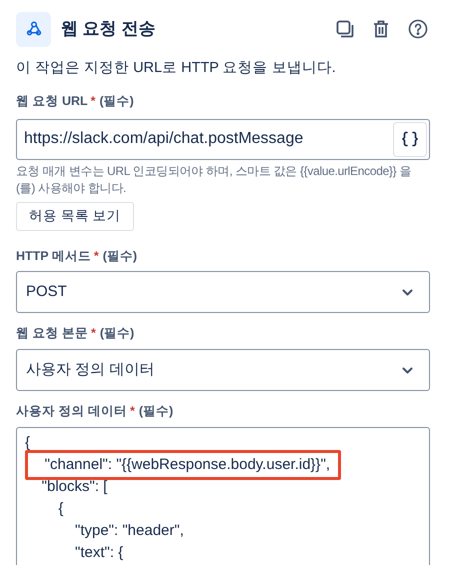  Describe the element at coordinates (223, 292) in the screenshot. I see `dropdown-select: POST` at that location.